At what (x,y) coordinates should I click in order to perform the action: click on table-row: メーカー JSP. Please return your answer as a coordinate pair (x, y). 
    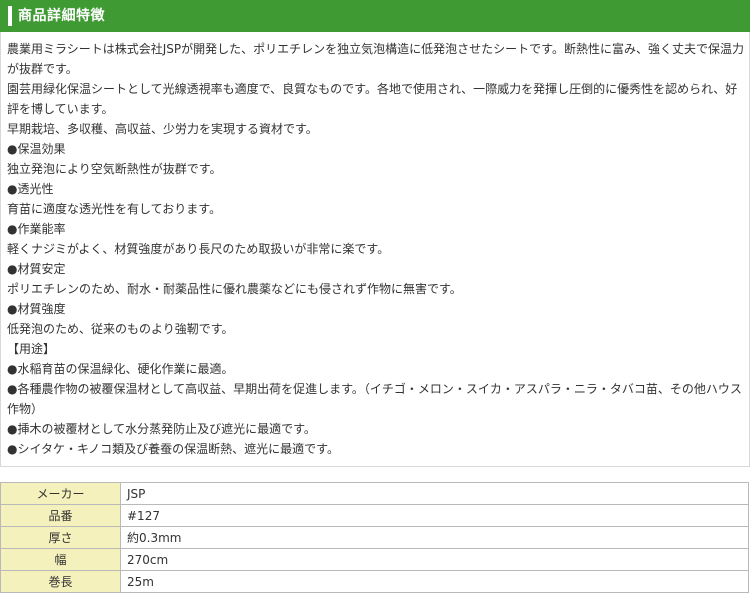
    Looking at the image, I should click on (374, 493).